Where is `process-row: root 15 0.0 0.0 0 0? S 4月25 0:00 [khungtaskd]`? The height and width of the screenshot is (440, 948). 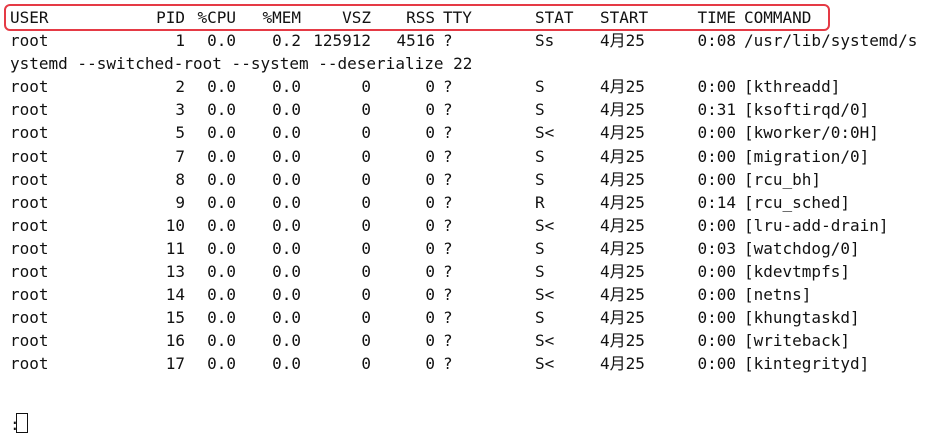 process-row: root 15 0.0 0.0 0 0? S 4月25 0:00 [khungtaskd] is located at coordinates (475, 317).